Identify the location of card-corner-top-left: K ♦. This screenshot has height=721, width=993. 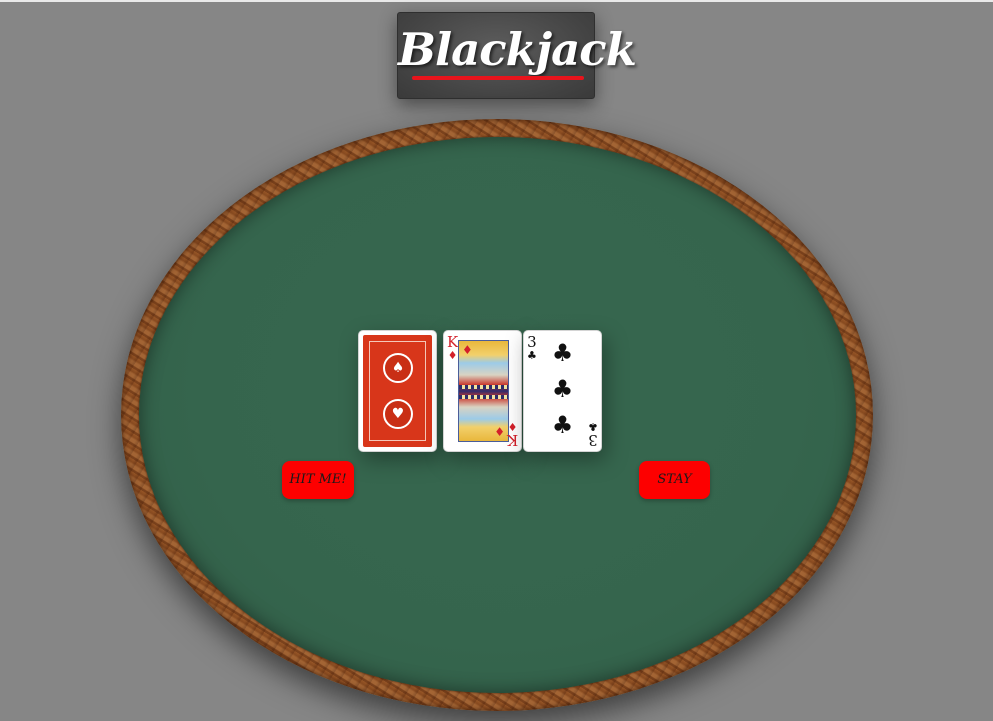
(453, 347).